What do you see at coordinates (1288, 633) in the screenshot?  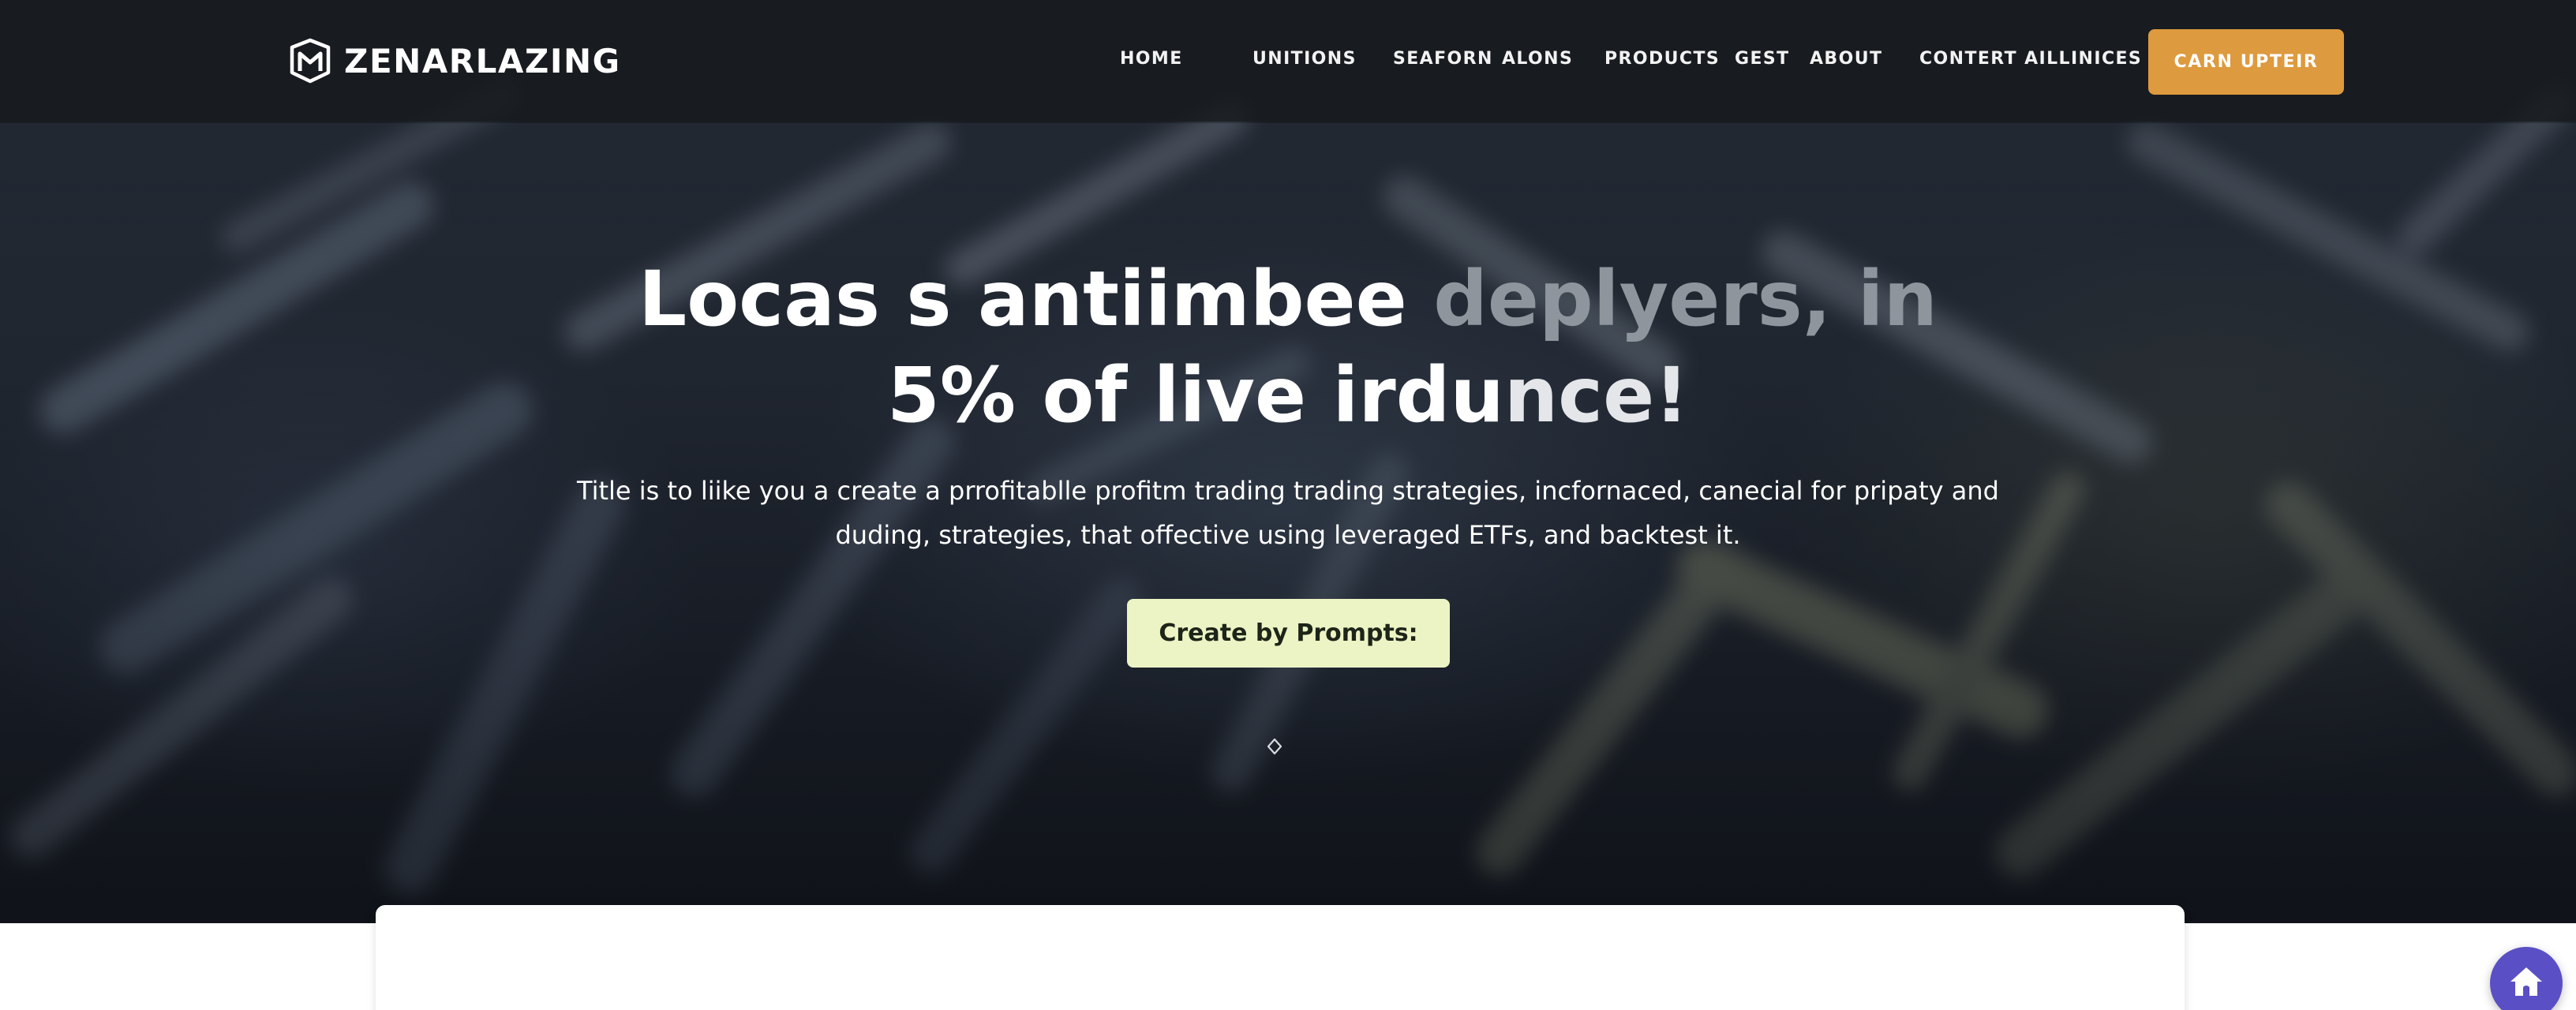 I see `create-by-prompts-button: Create by Prompts:` at bounding box center [1288, 633].